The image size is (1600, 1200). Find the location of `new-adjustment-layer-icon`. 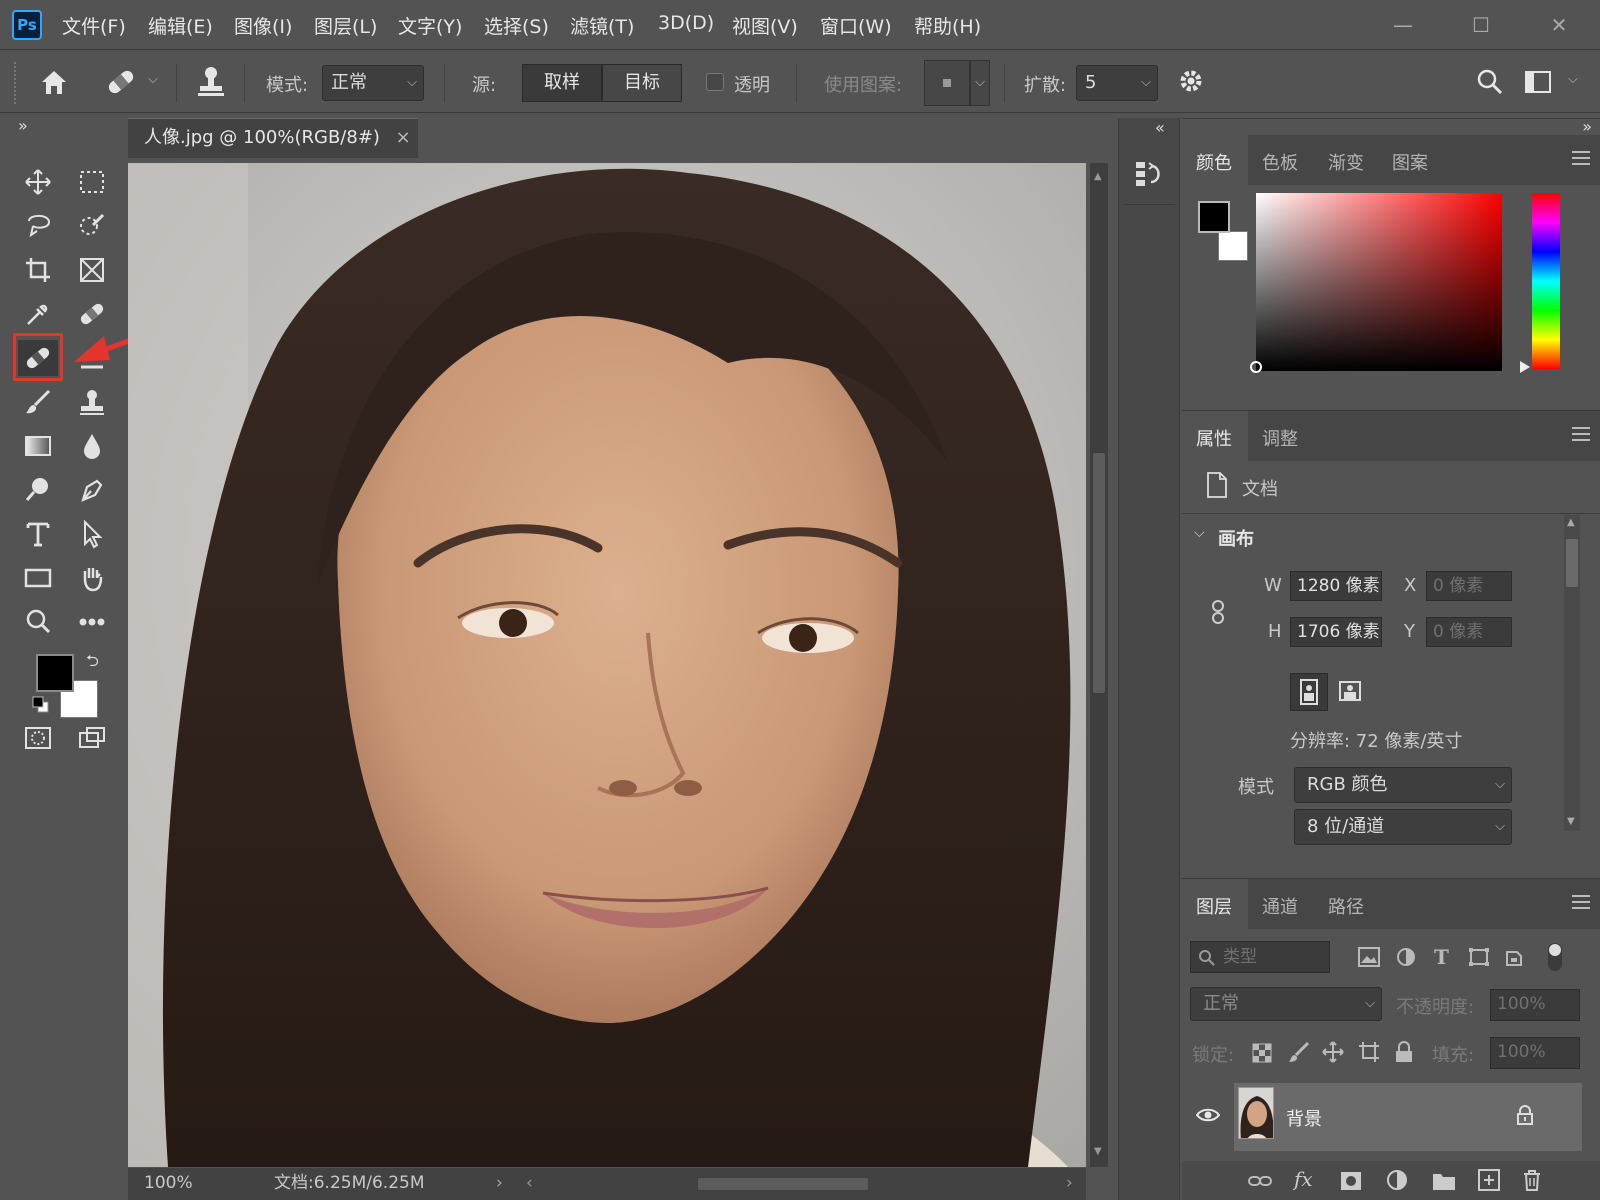

new-adjustment-layer-icon is located at coordinates (1397, 1180).